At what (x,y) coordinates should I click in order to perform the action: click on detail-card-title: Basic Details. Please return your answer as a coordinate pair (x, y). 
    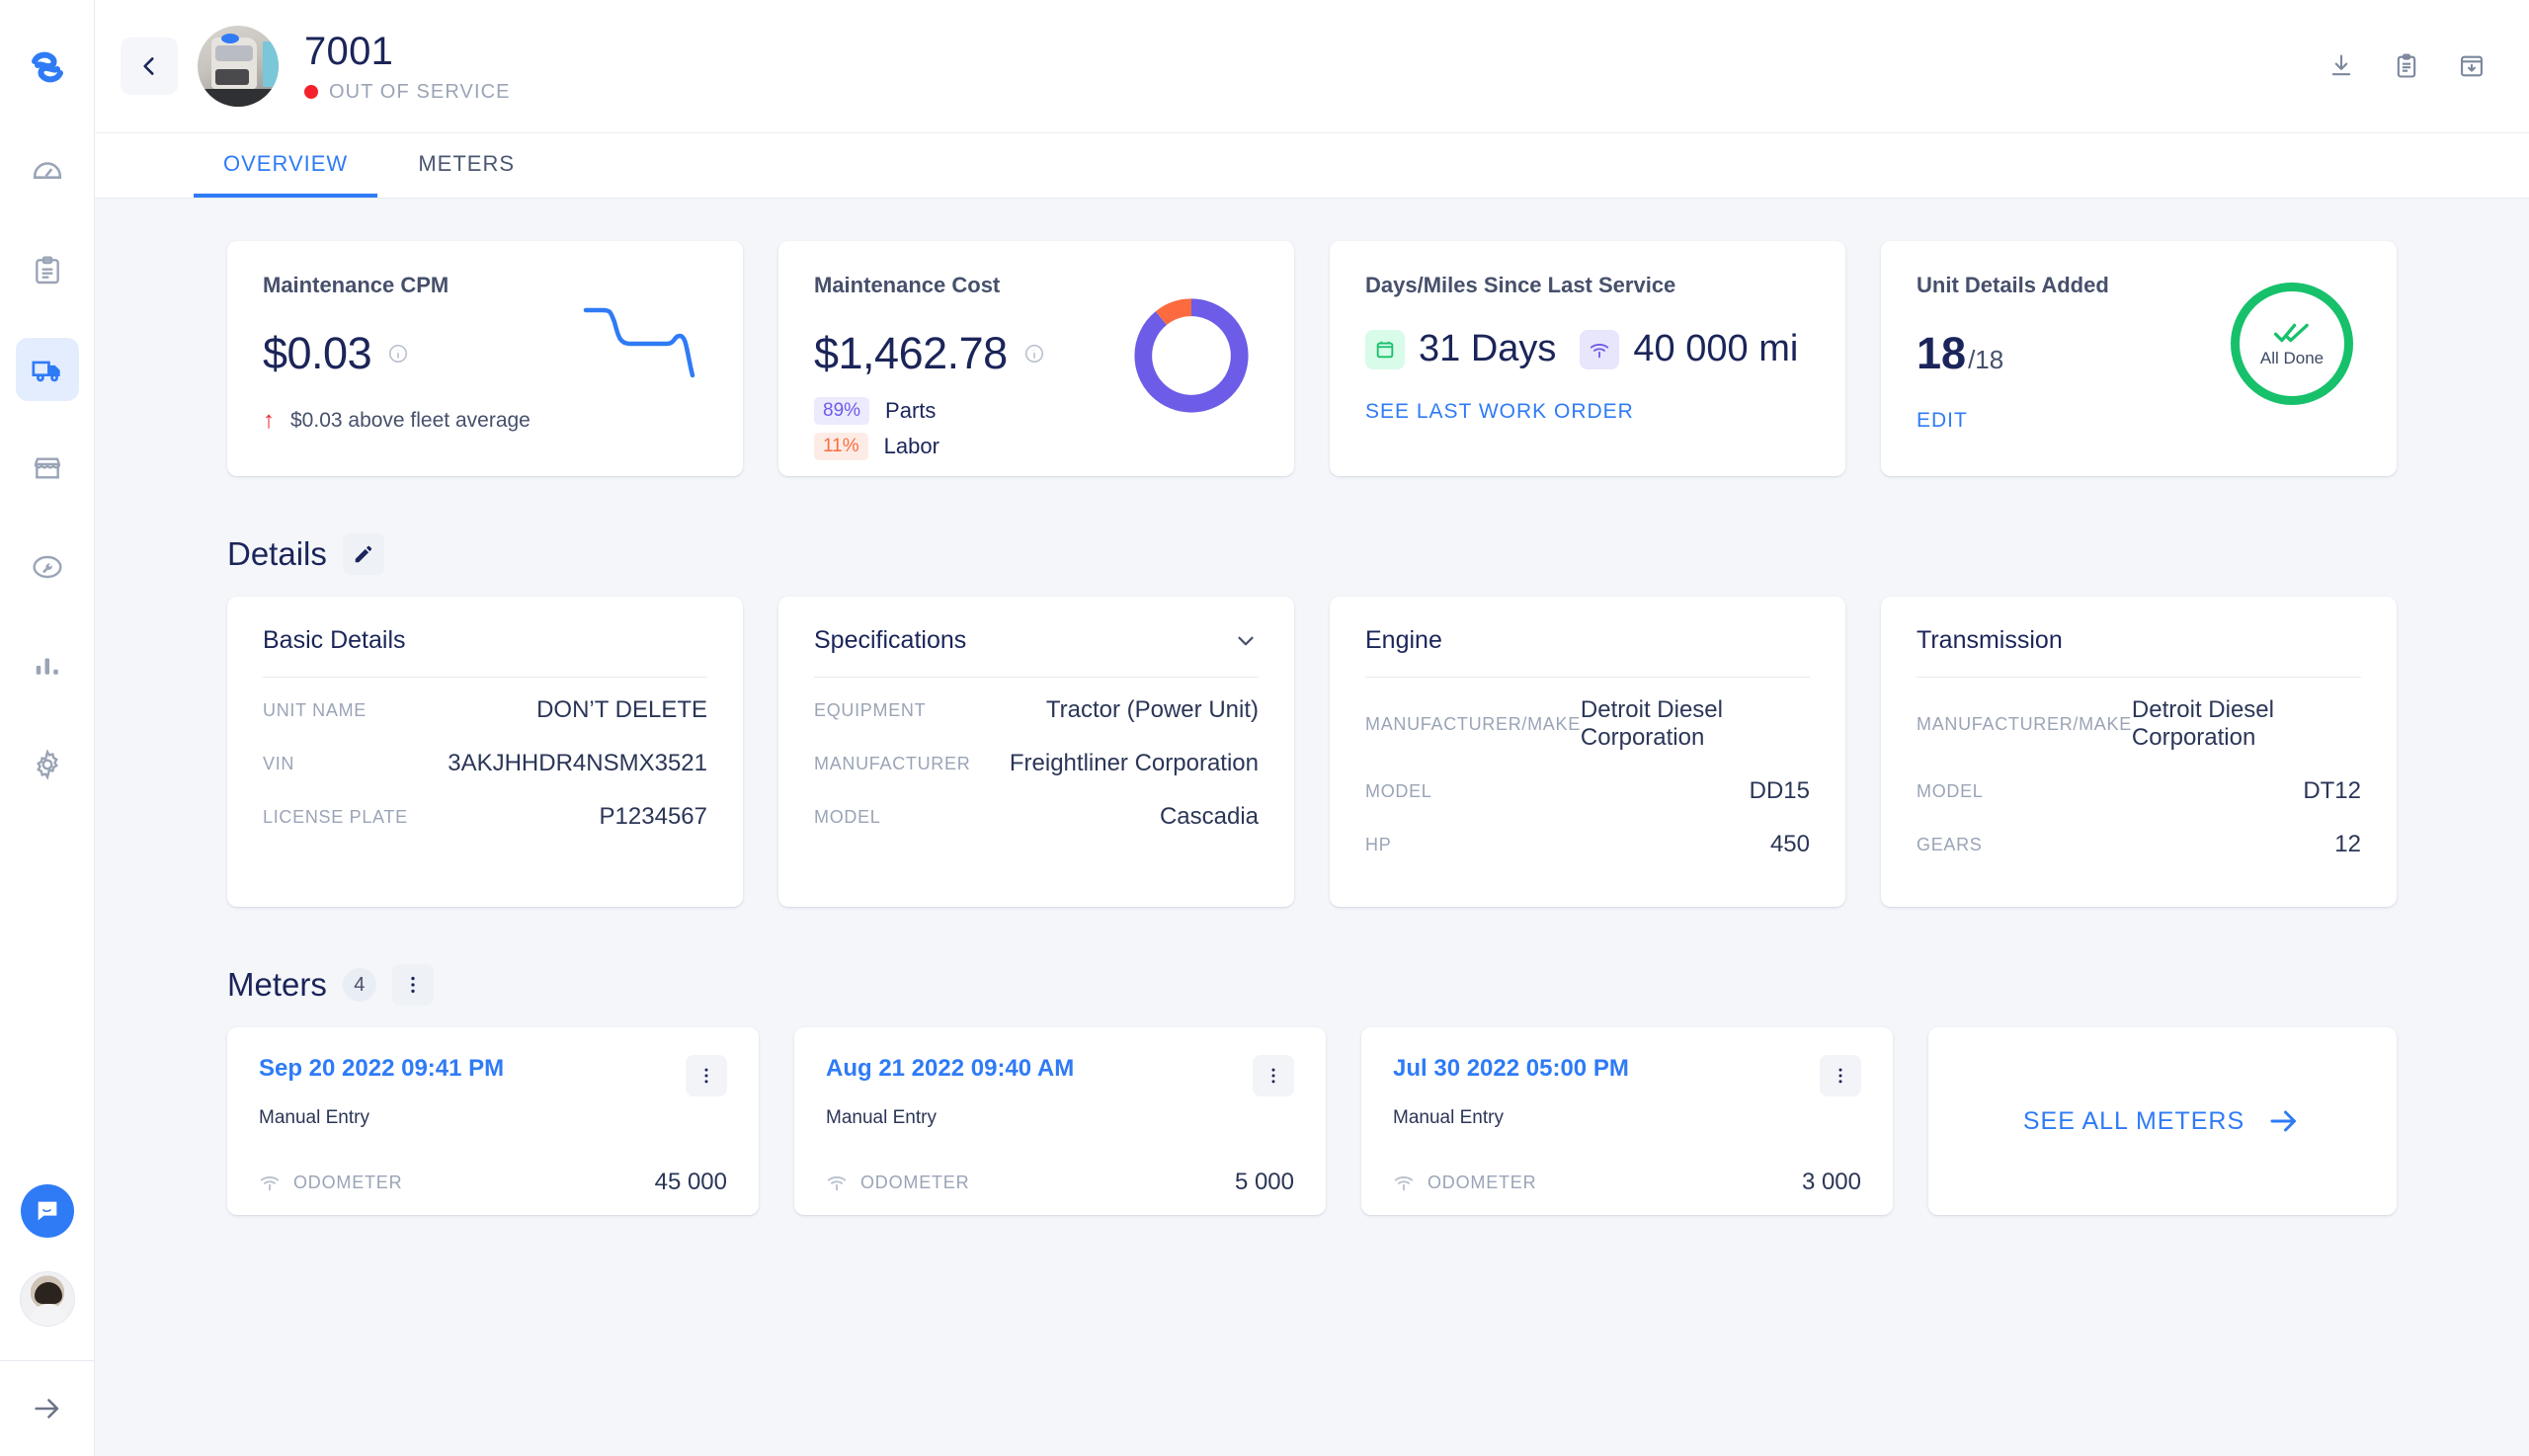
    Looking at the image, I should click on (334, 640).